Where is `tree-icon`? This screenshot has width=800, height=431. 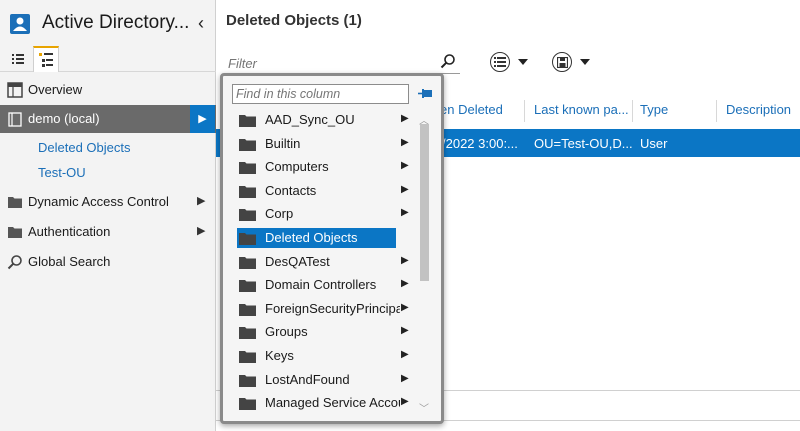 tree-icon is located at coordinates (46, 60).